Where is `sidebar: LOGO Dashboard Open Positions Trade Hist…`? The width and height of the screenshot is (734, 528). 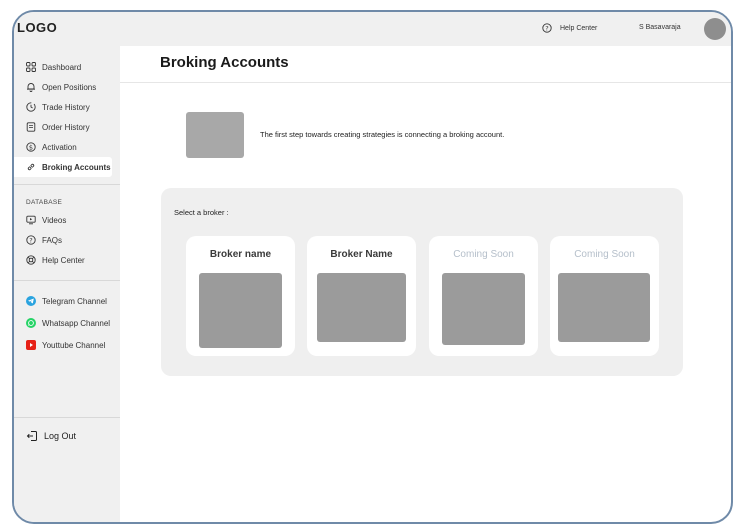 sidebar: LOGO Dashboard Open Positions Trade Hist… is located at coordinates (67, 267).